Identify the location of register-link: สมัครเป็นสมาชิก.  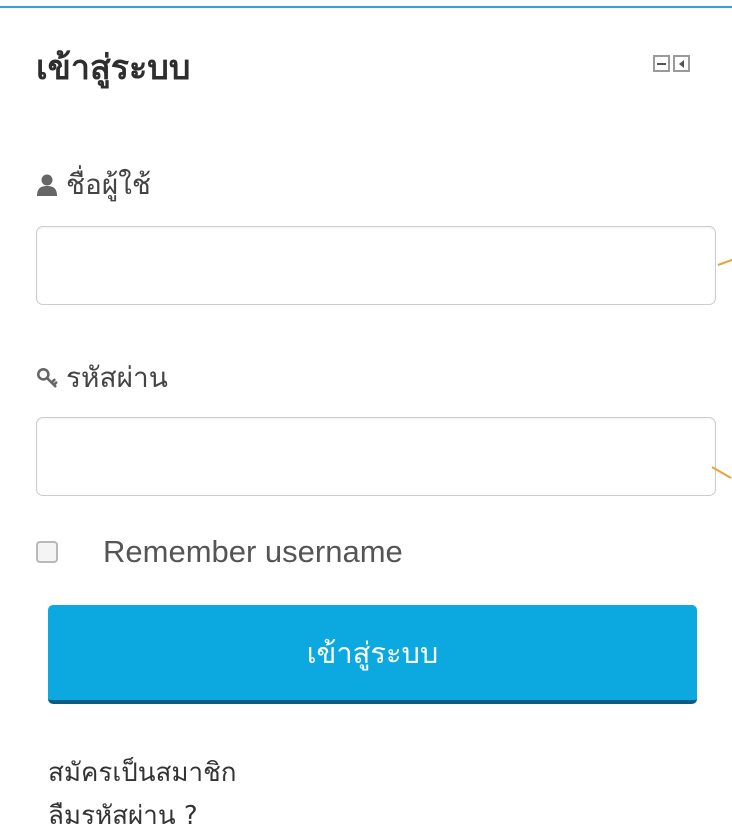
(142, 772).